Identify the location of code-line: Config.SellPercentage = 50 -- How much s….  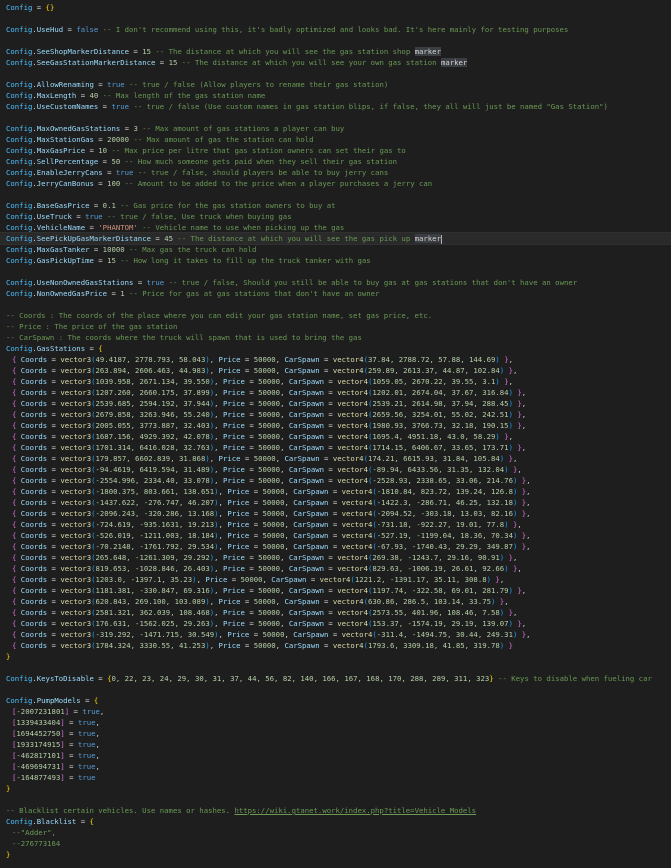
(335, 161).